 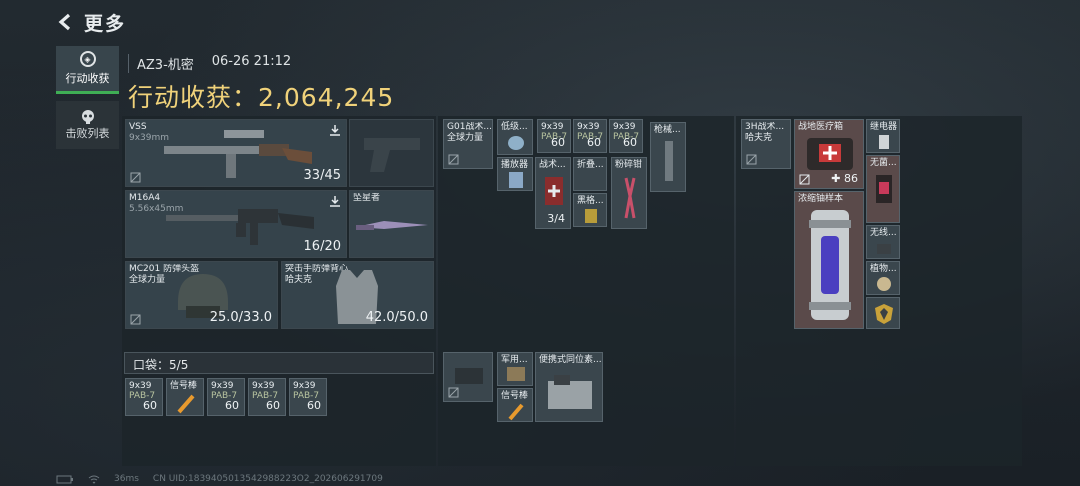 I want to click on plant-jar-icon, so click(x=884, y=284).